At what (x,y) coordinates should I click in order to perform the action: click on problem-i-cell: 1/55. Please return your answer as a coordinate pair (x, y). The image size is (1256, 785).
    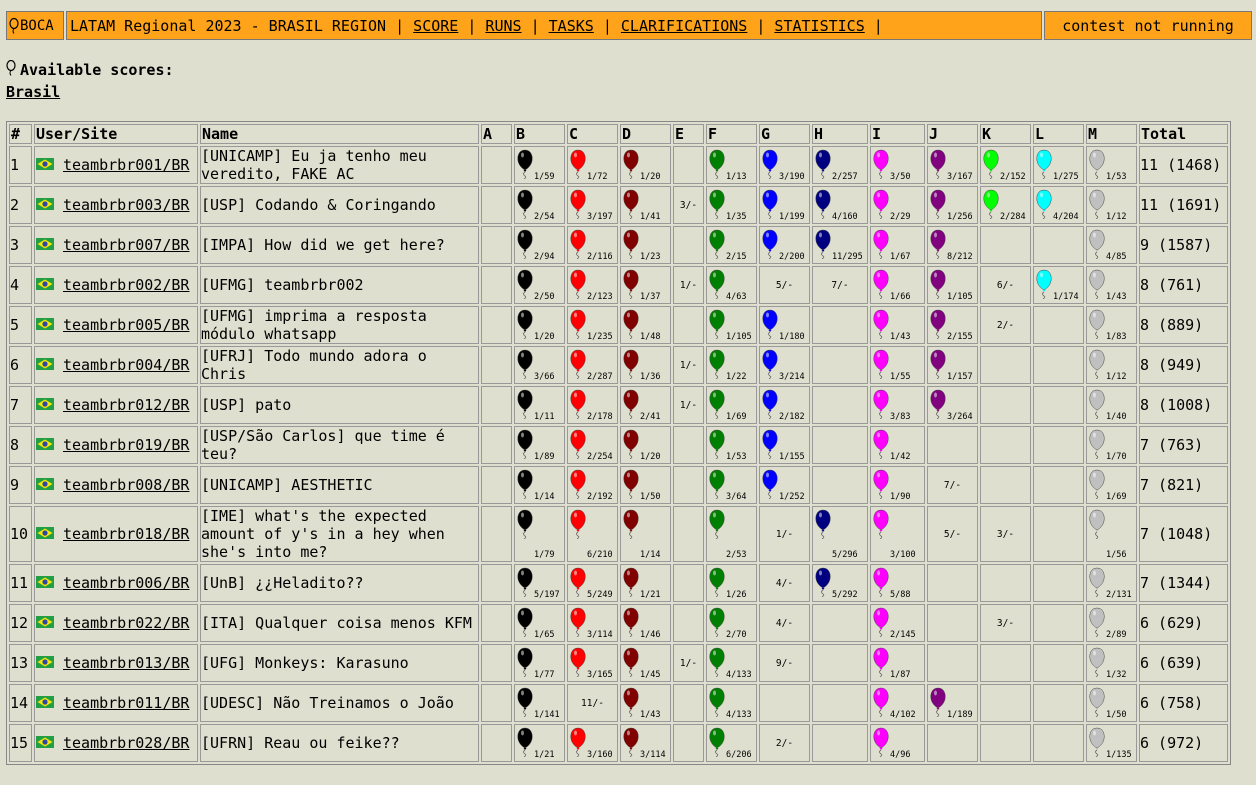
    Looking at the image, I should click on (897, 365).